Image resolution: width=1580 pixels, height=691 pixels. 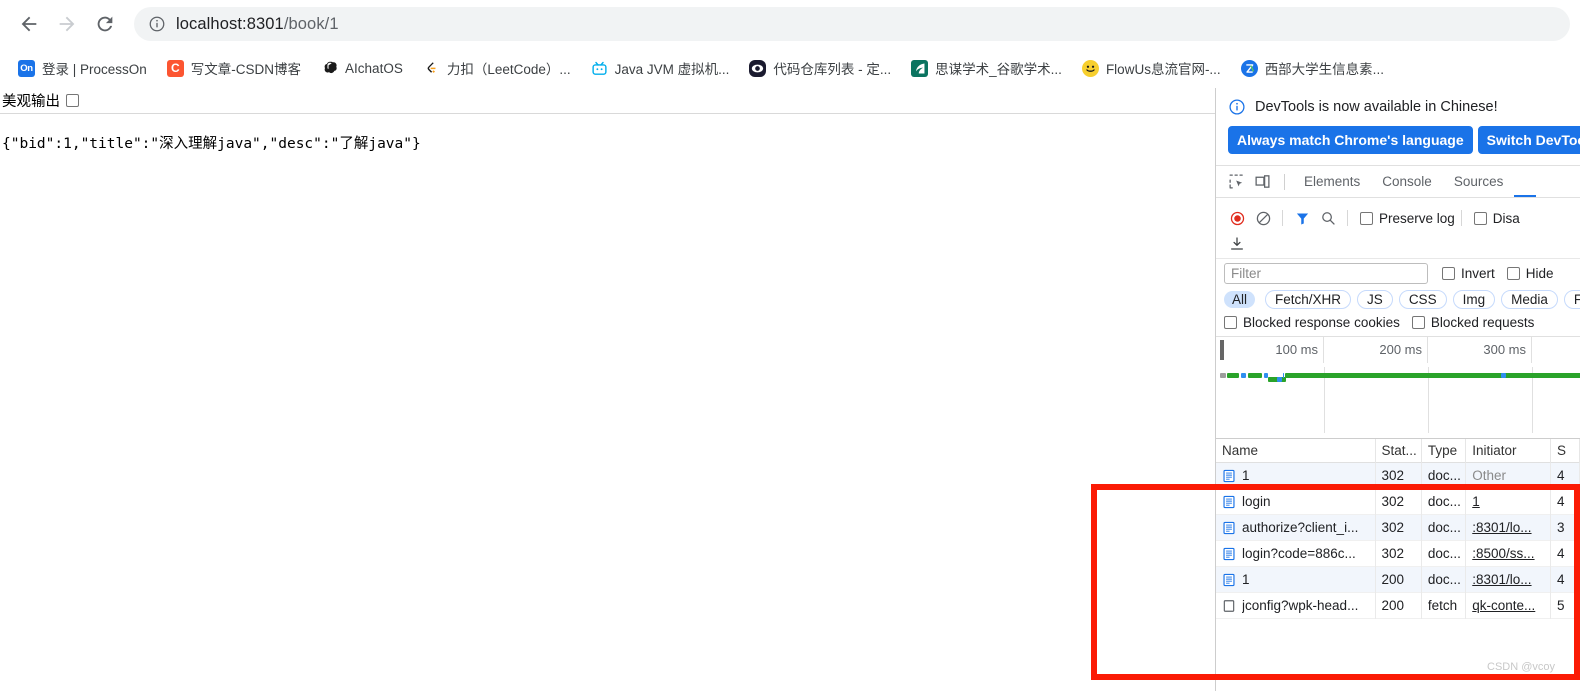 I want to click on back-button, so click(x=29, y=24).